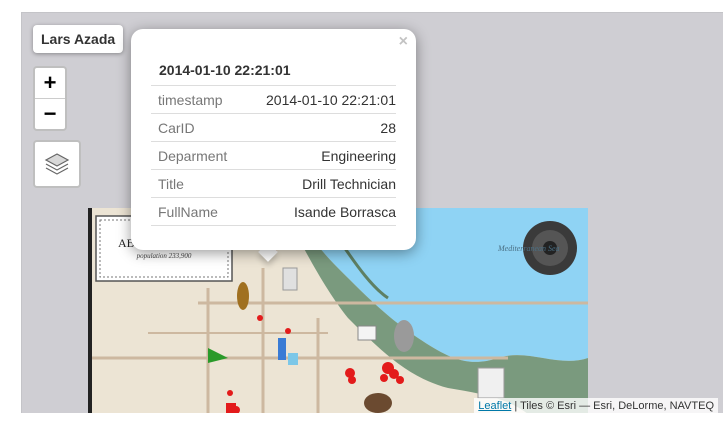 The width and height of the screenshot is (723, 427). I want to click on table-row: FullName Isande Borrasca, so click(273, 211).